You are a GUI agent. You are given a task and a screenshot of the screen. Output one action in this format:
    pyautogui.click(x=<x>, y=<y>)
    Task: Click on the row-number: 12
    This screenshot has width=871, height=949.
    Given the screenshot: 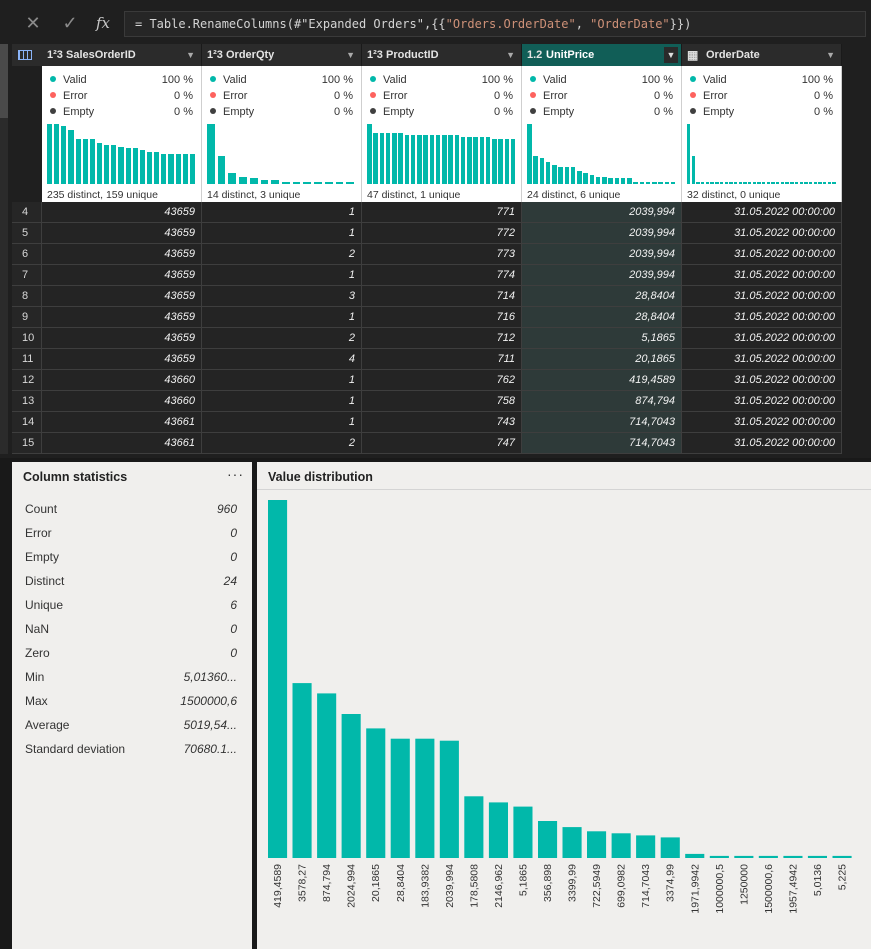 What is the action you would take?
    pyautogui.click(x=27, y=380)
    